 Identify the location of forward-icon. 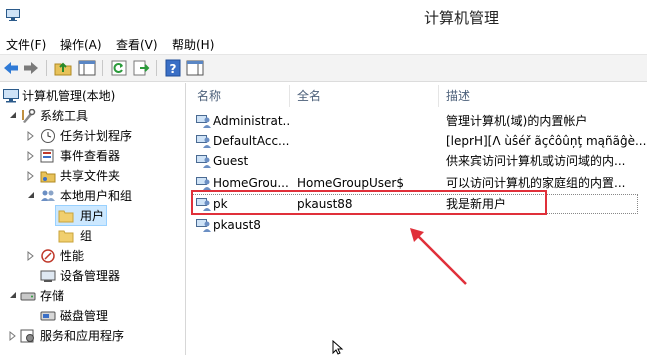
(31, 68).